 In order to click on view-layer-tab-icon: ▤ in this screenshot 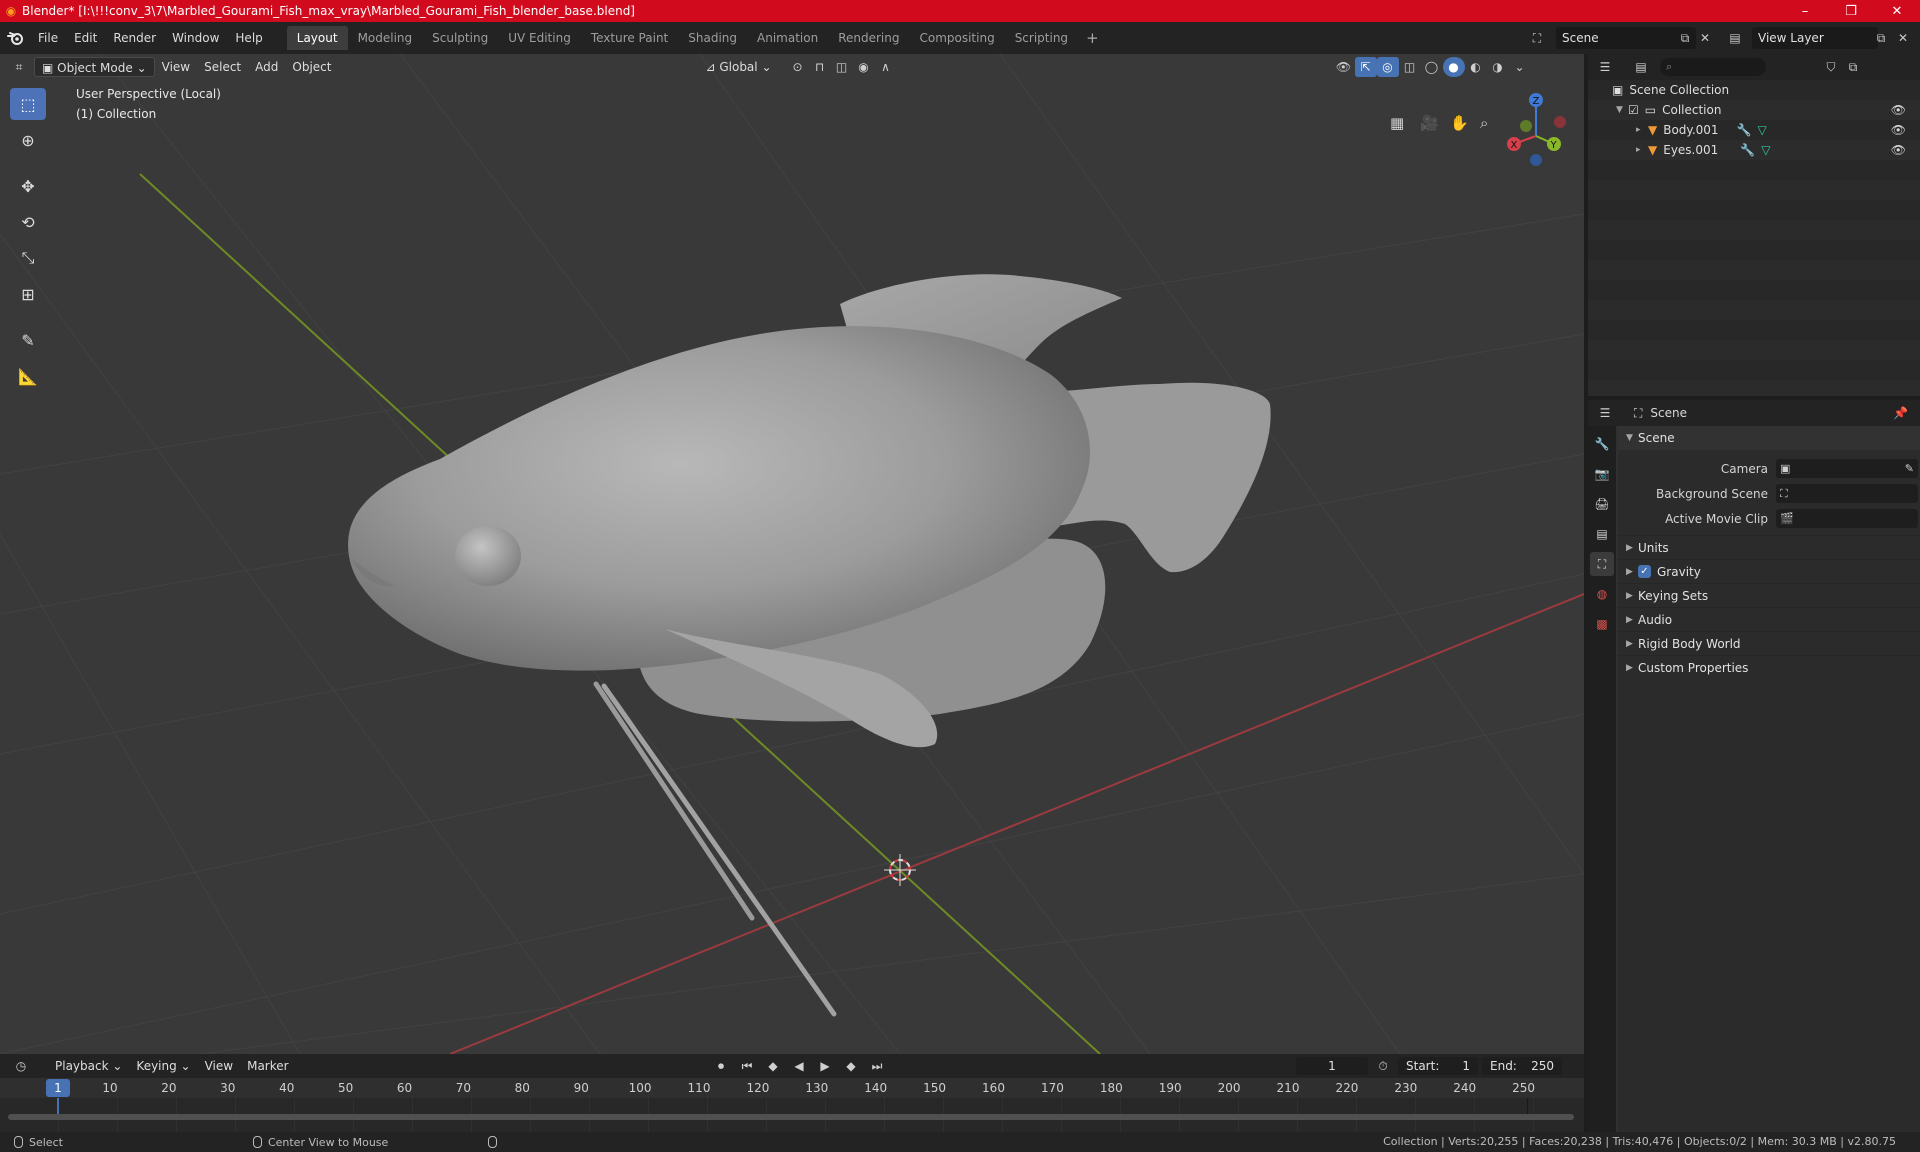, I will do `click(1602, 534)`.